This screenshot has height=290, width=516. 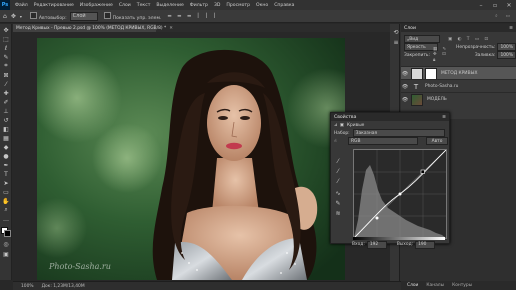 I want to click on layer-row-curves: 👁︎ МЕТОД КРИВЫХ, so click(x=458, y=73).